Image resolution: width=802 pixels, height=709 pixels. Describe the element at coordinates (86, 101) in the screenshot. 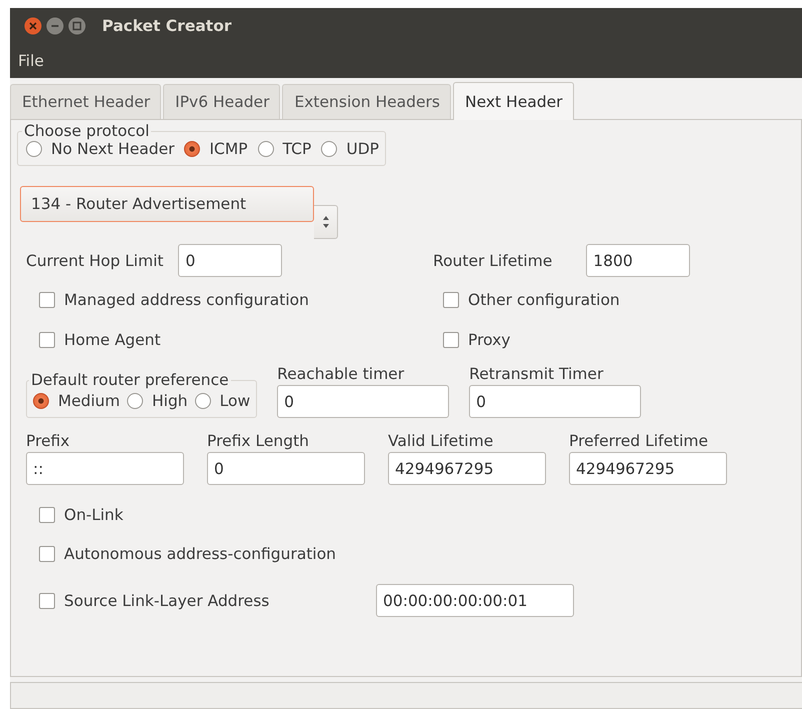

I see `tab: Ethernet Header` at that location.